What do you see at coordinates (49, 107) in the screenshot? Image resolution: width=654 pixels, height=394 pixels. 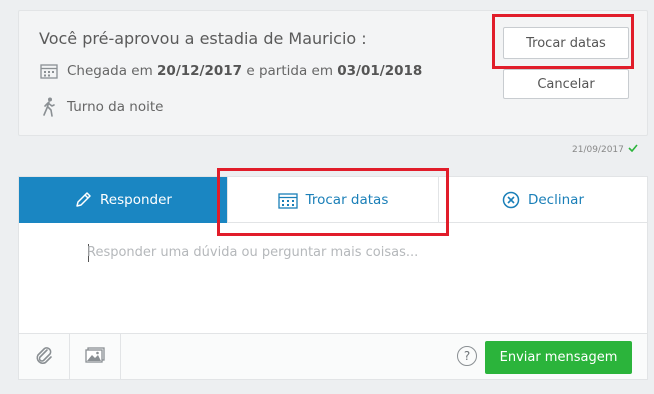 I see `walking-person-icon` at bounding box center [49, 107].